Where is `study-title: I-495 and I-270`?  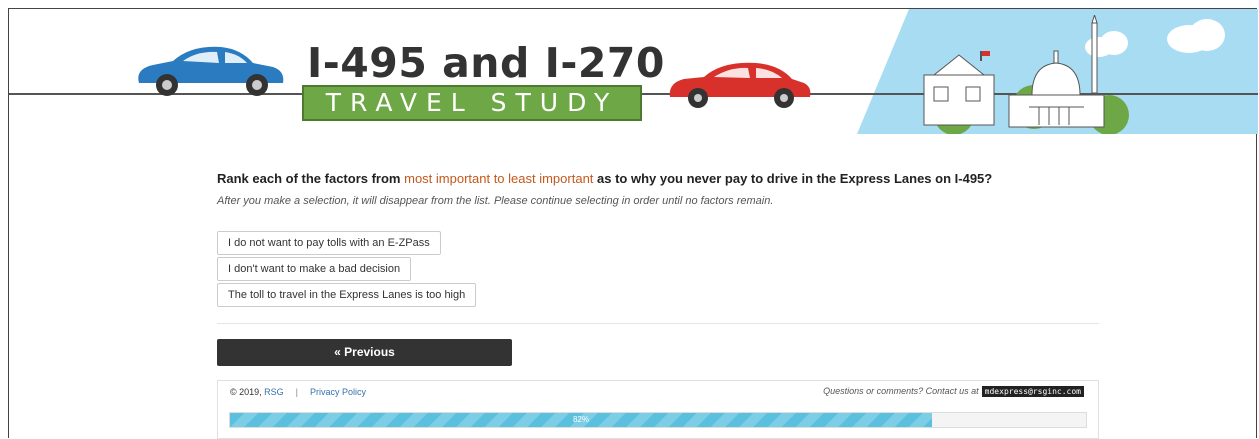
study-title: I-495 and I-270 is located at coordinates (486, 63).